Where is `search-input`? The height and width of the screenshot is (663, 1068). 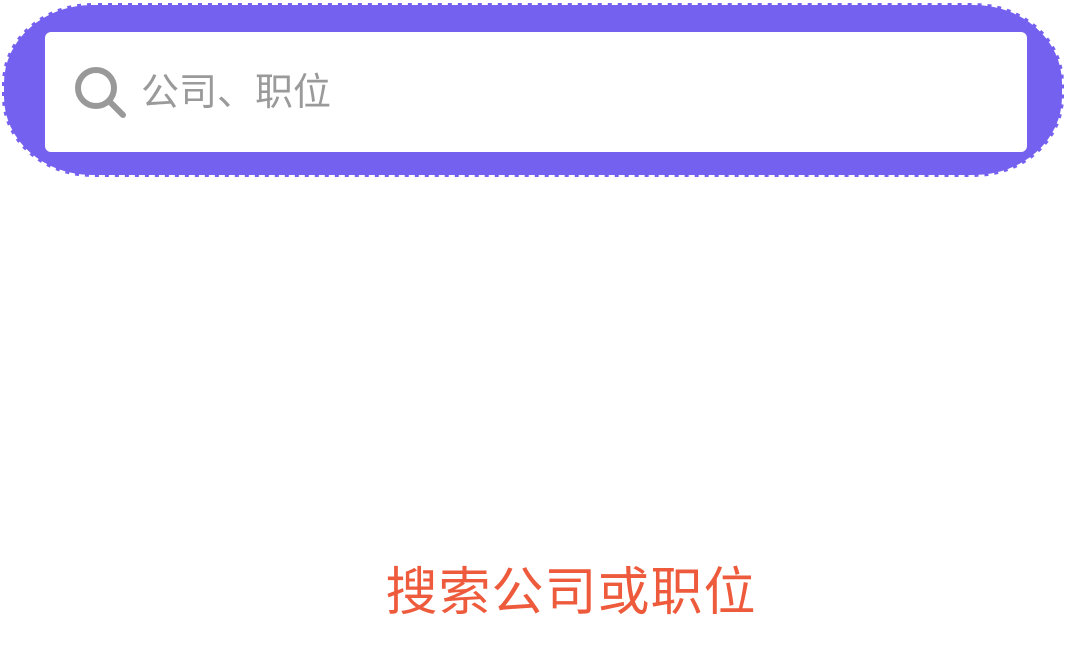 search-input is located at coordinates (551, 92).